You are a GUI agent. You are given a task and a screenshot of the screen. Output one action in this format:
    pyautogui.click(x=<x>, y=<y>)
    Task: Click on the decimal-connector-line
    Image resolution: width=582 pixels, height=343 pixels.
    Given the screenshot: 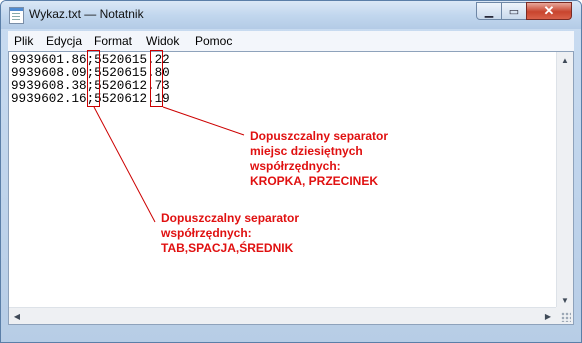 What is the action you would take?
    pyautogui.click(x=203, y=121)
    